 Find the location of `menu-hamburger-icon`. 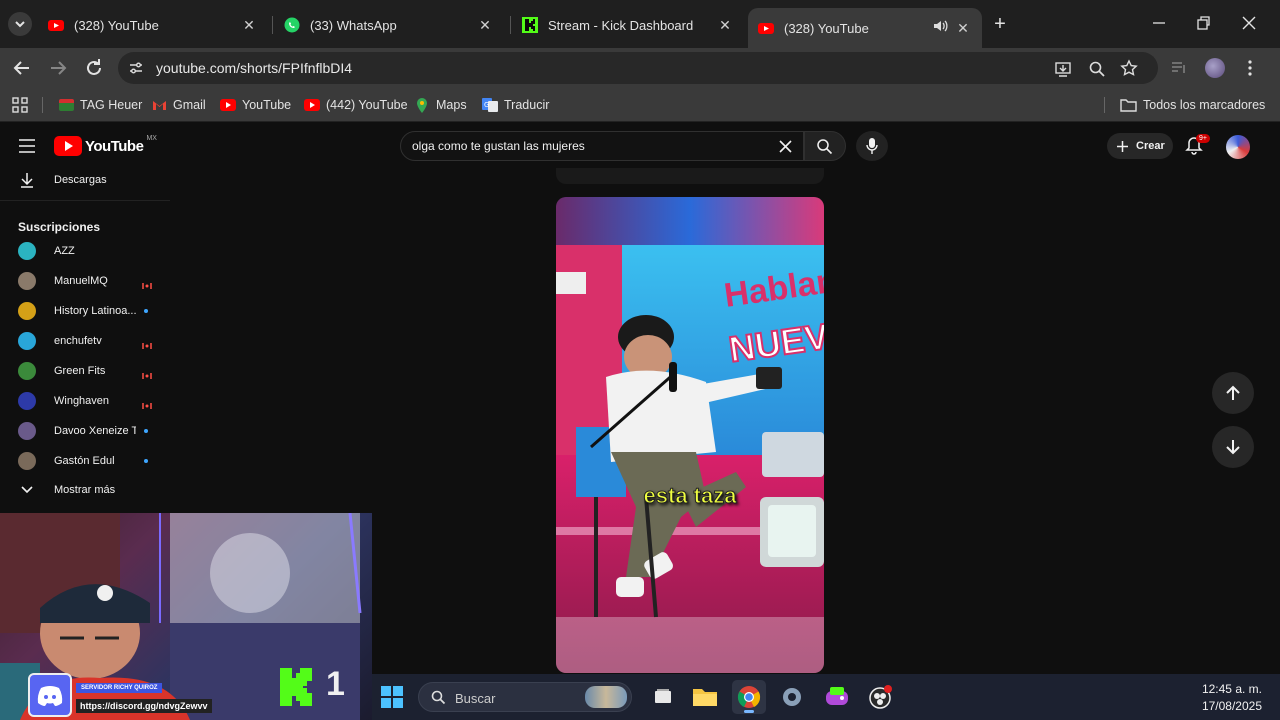

menu-hamburger-icon is located at coordinates (27, 146).